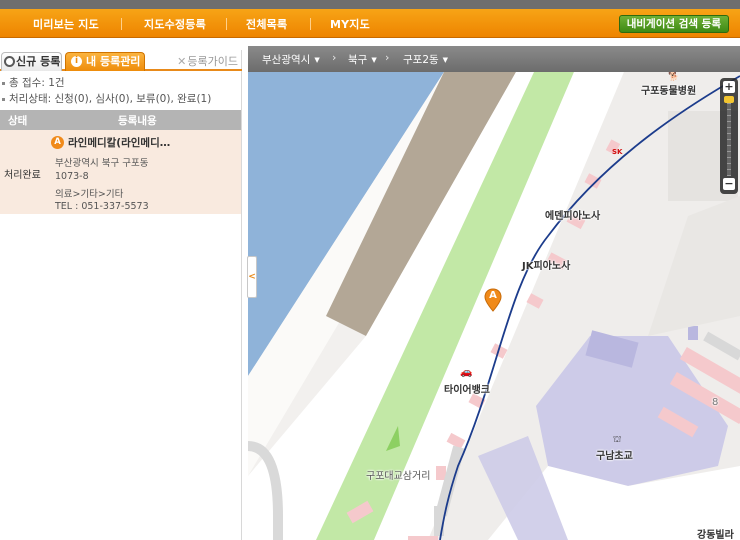 The height and width of the screenshot is (540, 740). Describe the element at coordinates (669, 91) in the screenshot. I see `label-animal-hospital: 구포동물병원` at that location.